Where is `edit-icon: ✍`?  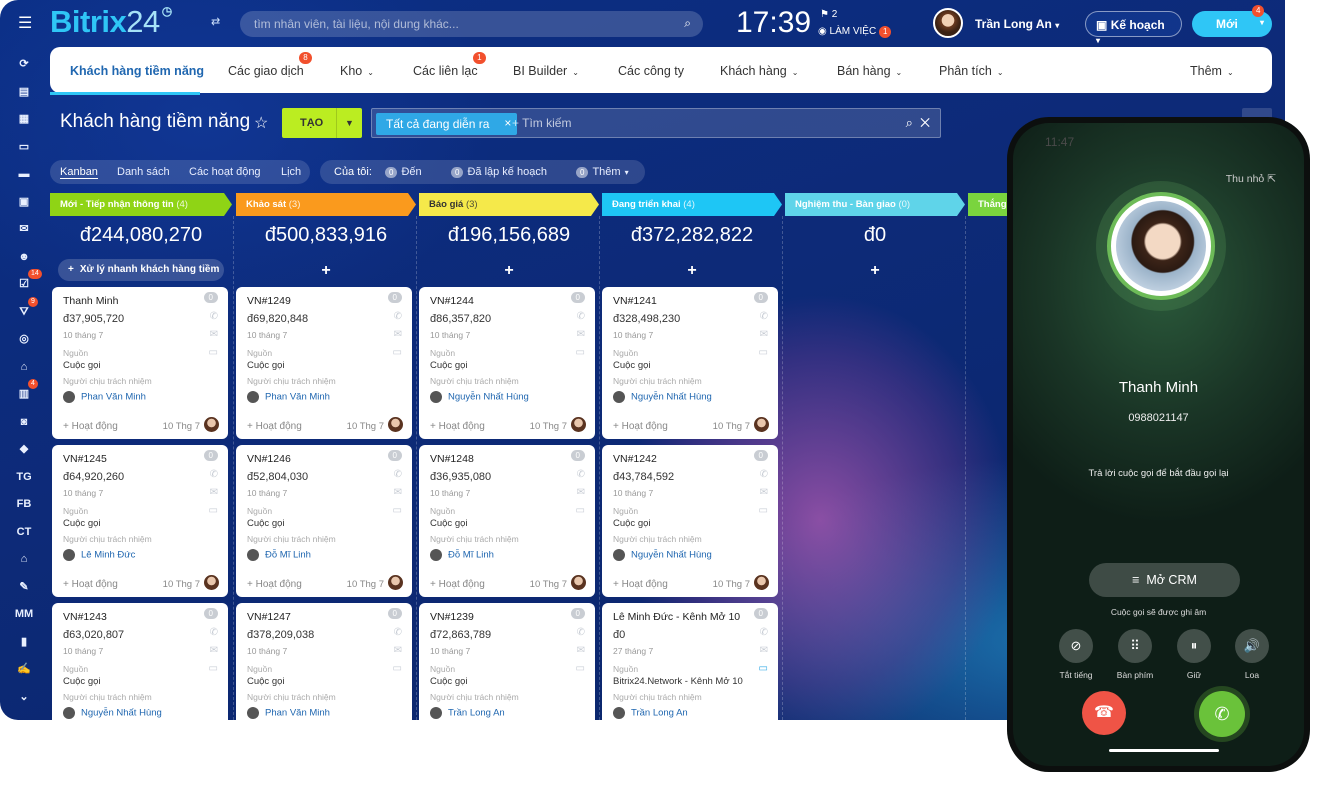 edit-icon: ✍ is located at coordinates (24, 669).